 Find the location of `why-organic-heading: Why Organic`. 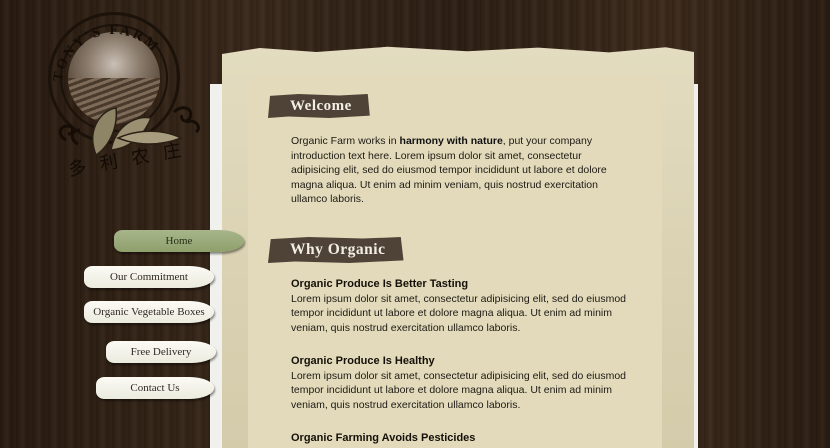

why-organic-heading: Why Organic is located at coordinates (336, 250).